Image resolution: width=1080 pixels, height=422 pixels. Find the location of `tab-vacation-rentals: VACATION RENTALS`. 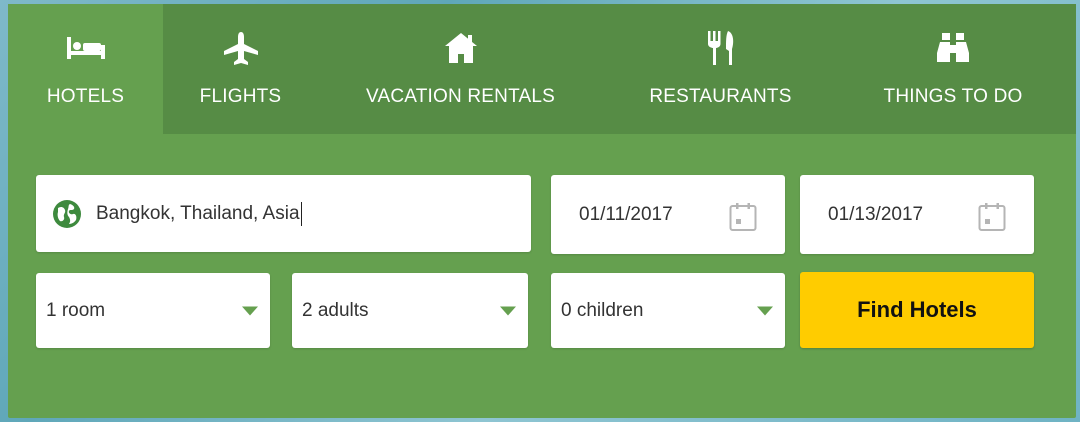

tab-vacation-rentals: VACATION RENTALS is located at coordinates (460, 69).